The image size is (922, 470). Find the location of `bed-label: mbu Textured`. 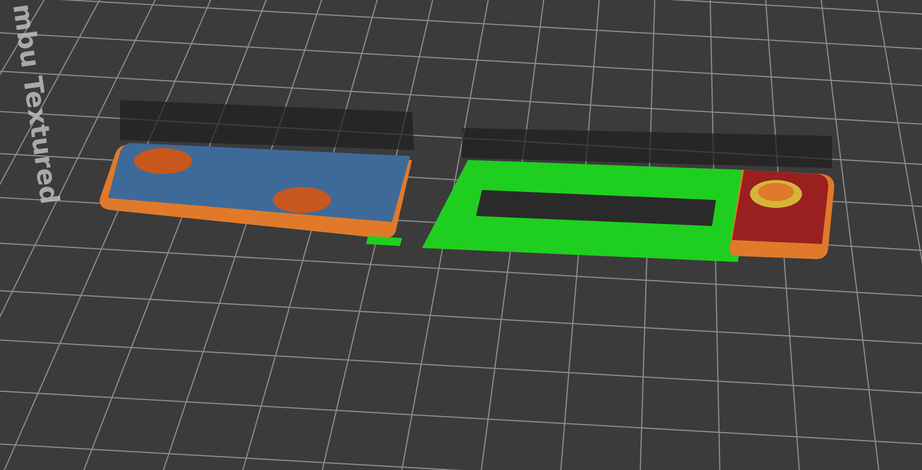

bed-label: mbu Textured is located at coordinates (35, 104).